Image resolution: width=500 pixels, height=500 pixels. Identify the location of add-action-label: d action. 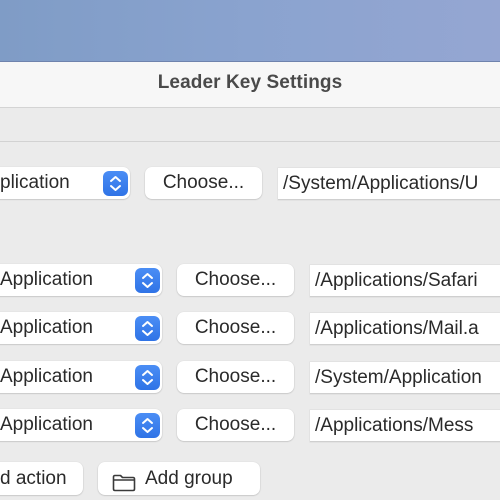
(33, 478).